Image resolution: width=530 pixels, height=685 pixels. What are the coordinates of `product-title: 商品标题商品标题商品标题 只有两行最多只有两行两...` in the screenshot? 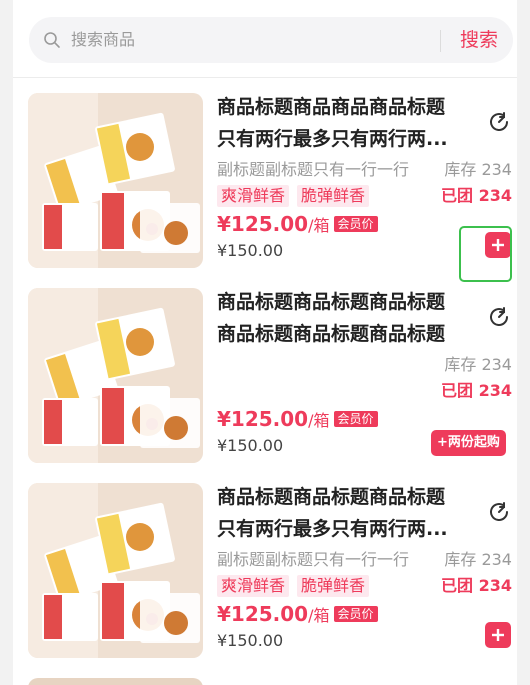 It's located at (343, 513).